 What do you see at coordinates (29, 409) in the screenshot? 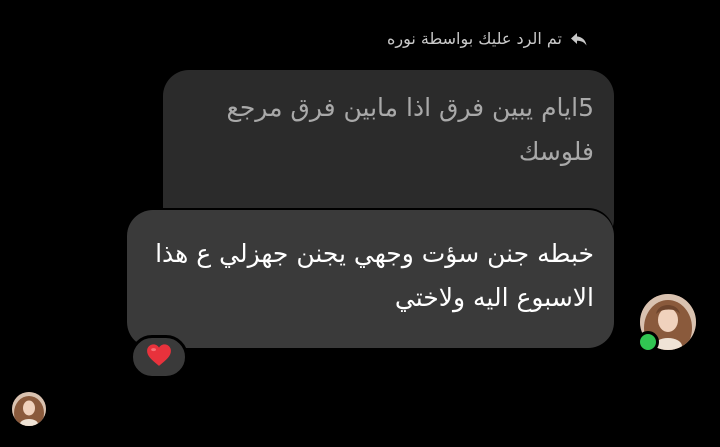
I see `seen-avatar` at bounding box center [29, 409].